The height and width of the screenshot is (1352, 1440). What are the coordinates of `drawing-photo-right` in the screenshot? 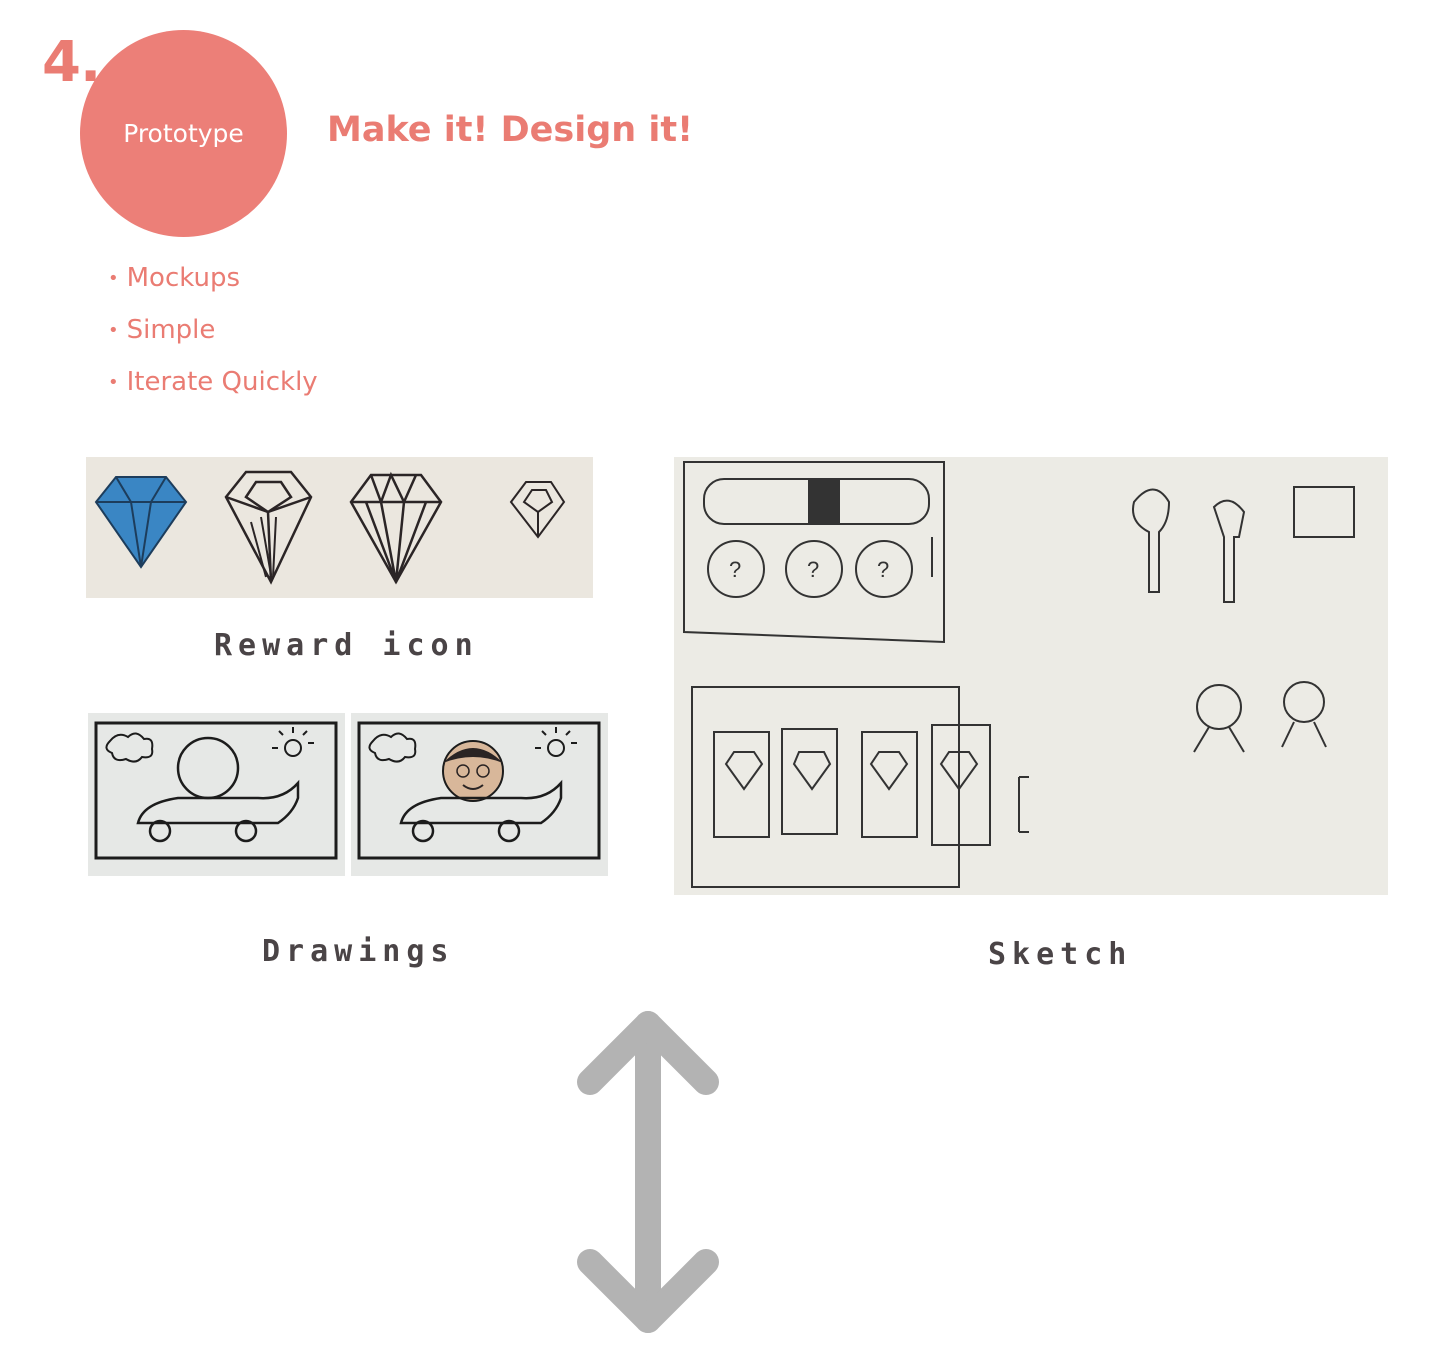 It's located at (479, 794).